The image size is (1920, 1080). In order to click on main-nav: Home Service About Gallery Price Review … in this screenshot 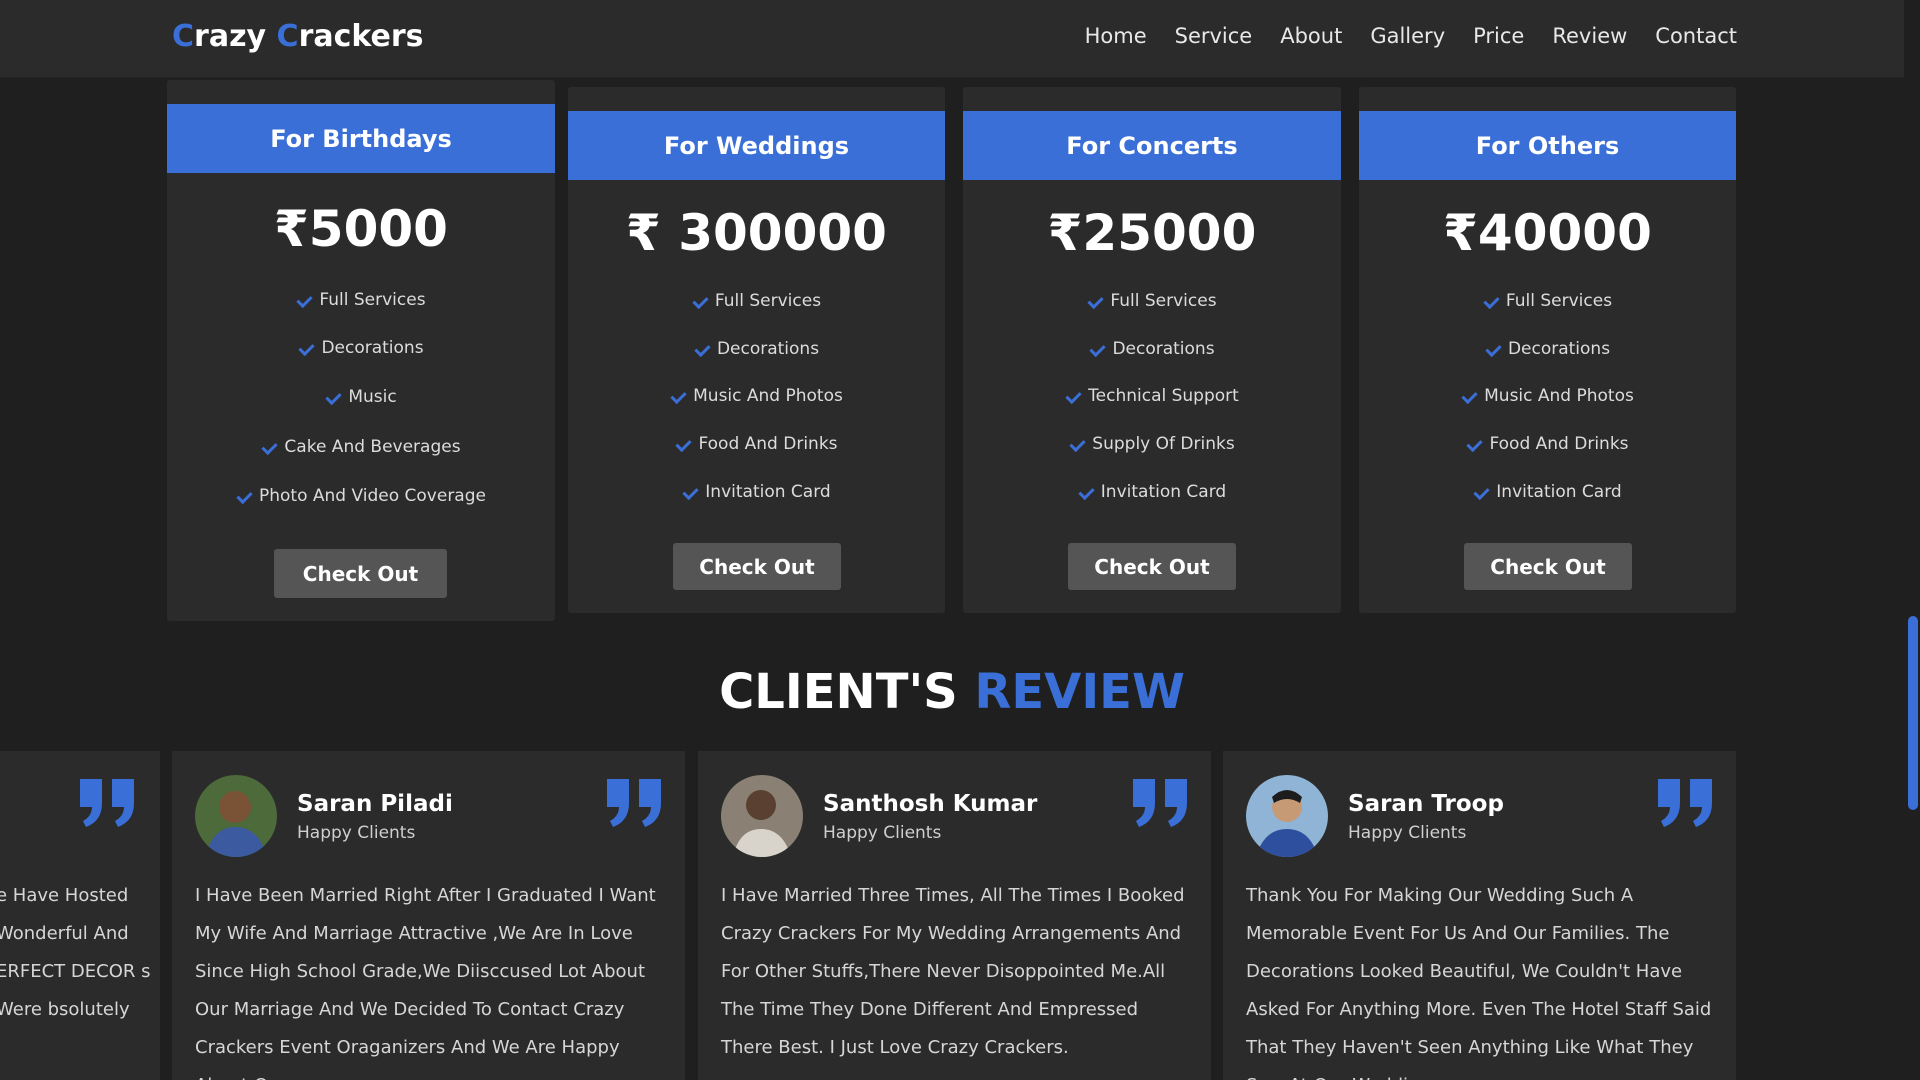, I will do `click(1411, 36)`.